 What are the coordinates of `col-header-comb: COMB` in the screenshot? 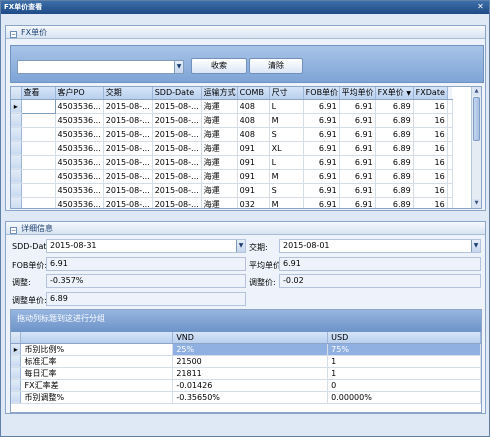 It's located at (253, 93).